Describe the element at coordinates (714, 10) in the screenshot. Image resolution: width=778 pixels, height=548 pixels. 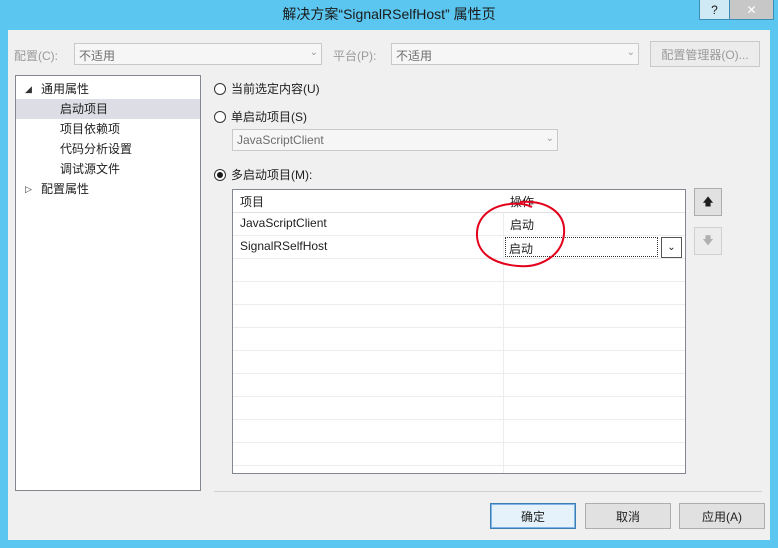
I see `help-button: ?` at that location.